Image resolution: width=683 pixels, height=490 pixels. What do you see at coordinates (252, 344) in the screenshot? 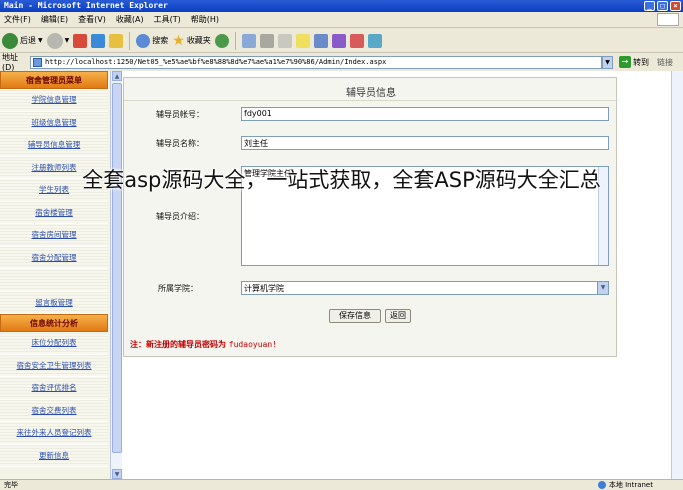
I see `default-password: fudaoyuan!` at bounding box center [252, 344].